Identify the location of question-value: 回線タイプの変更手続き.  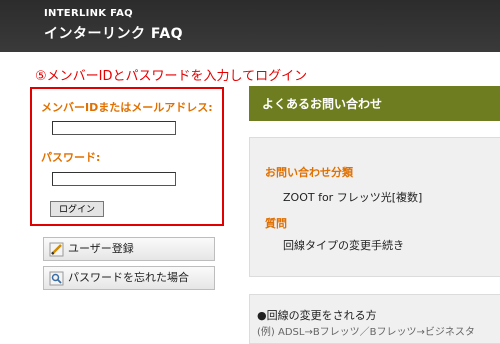
(343, 245).